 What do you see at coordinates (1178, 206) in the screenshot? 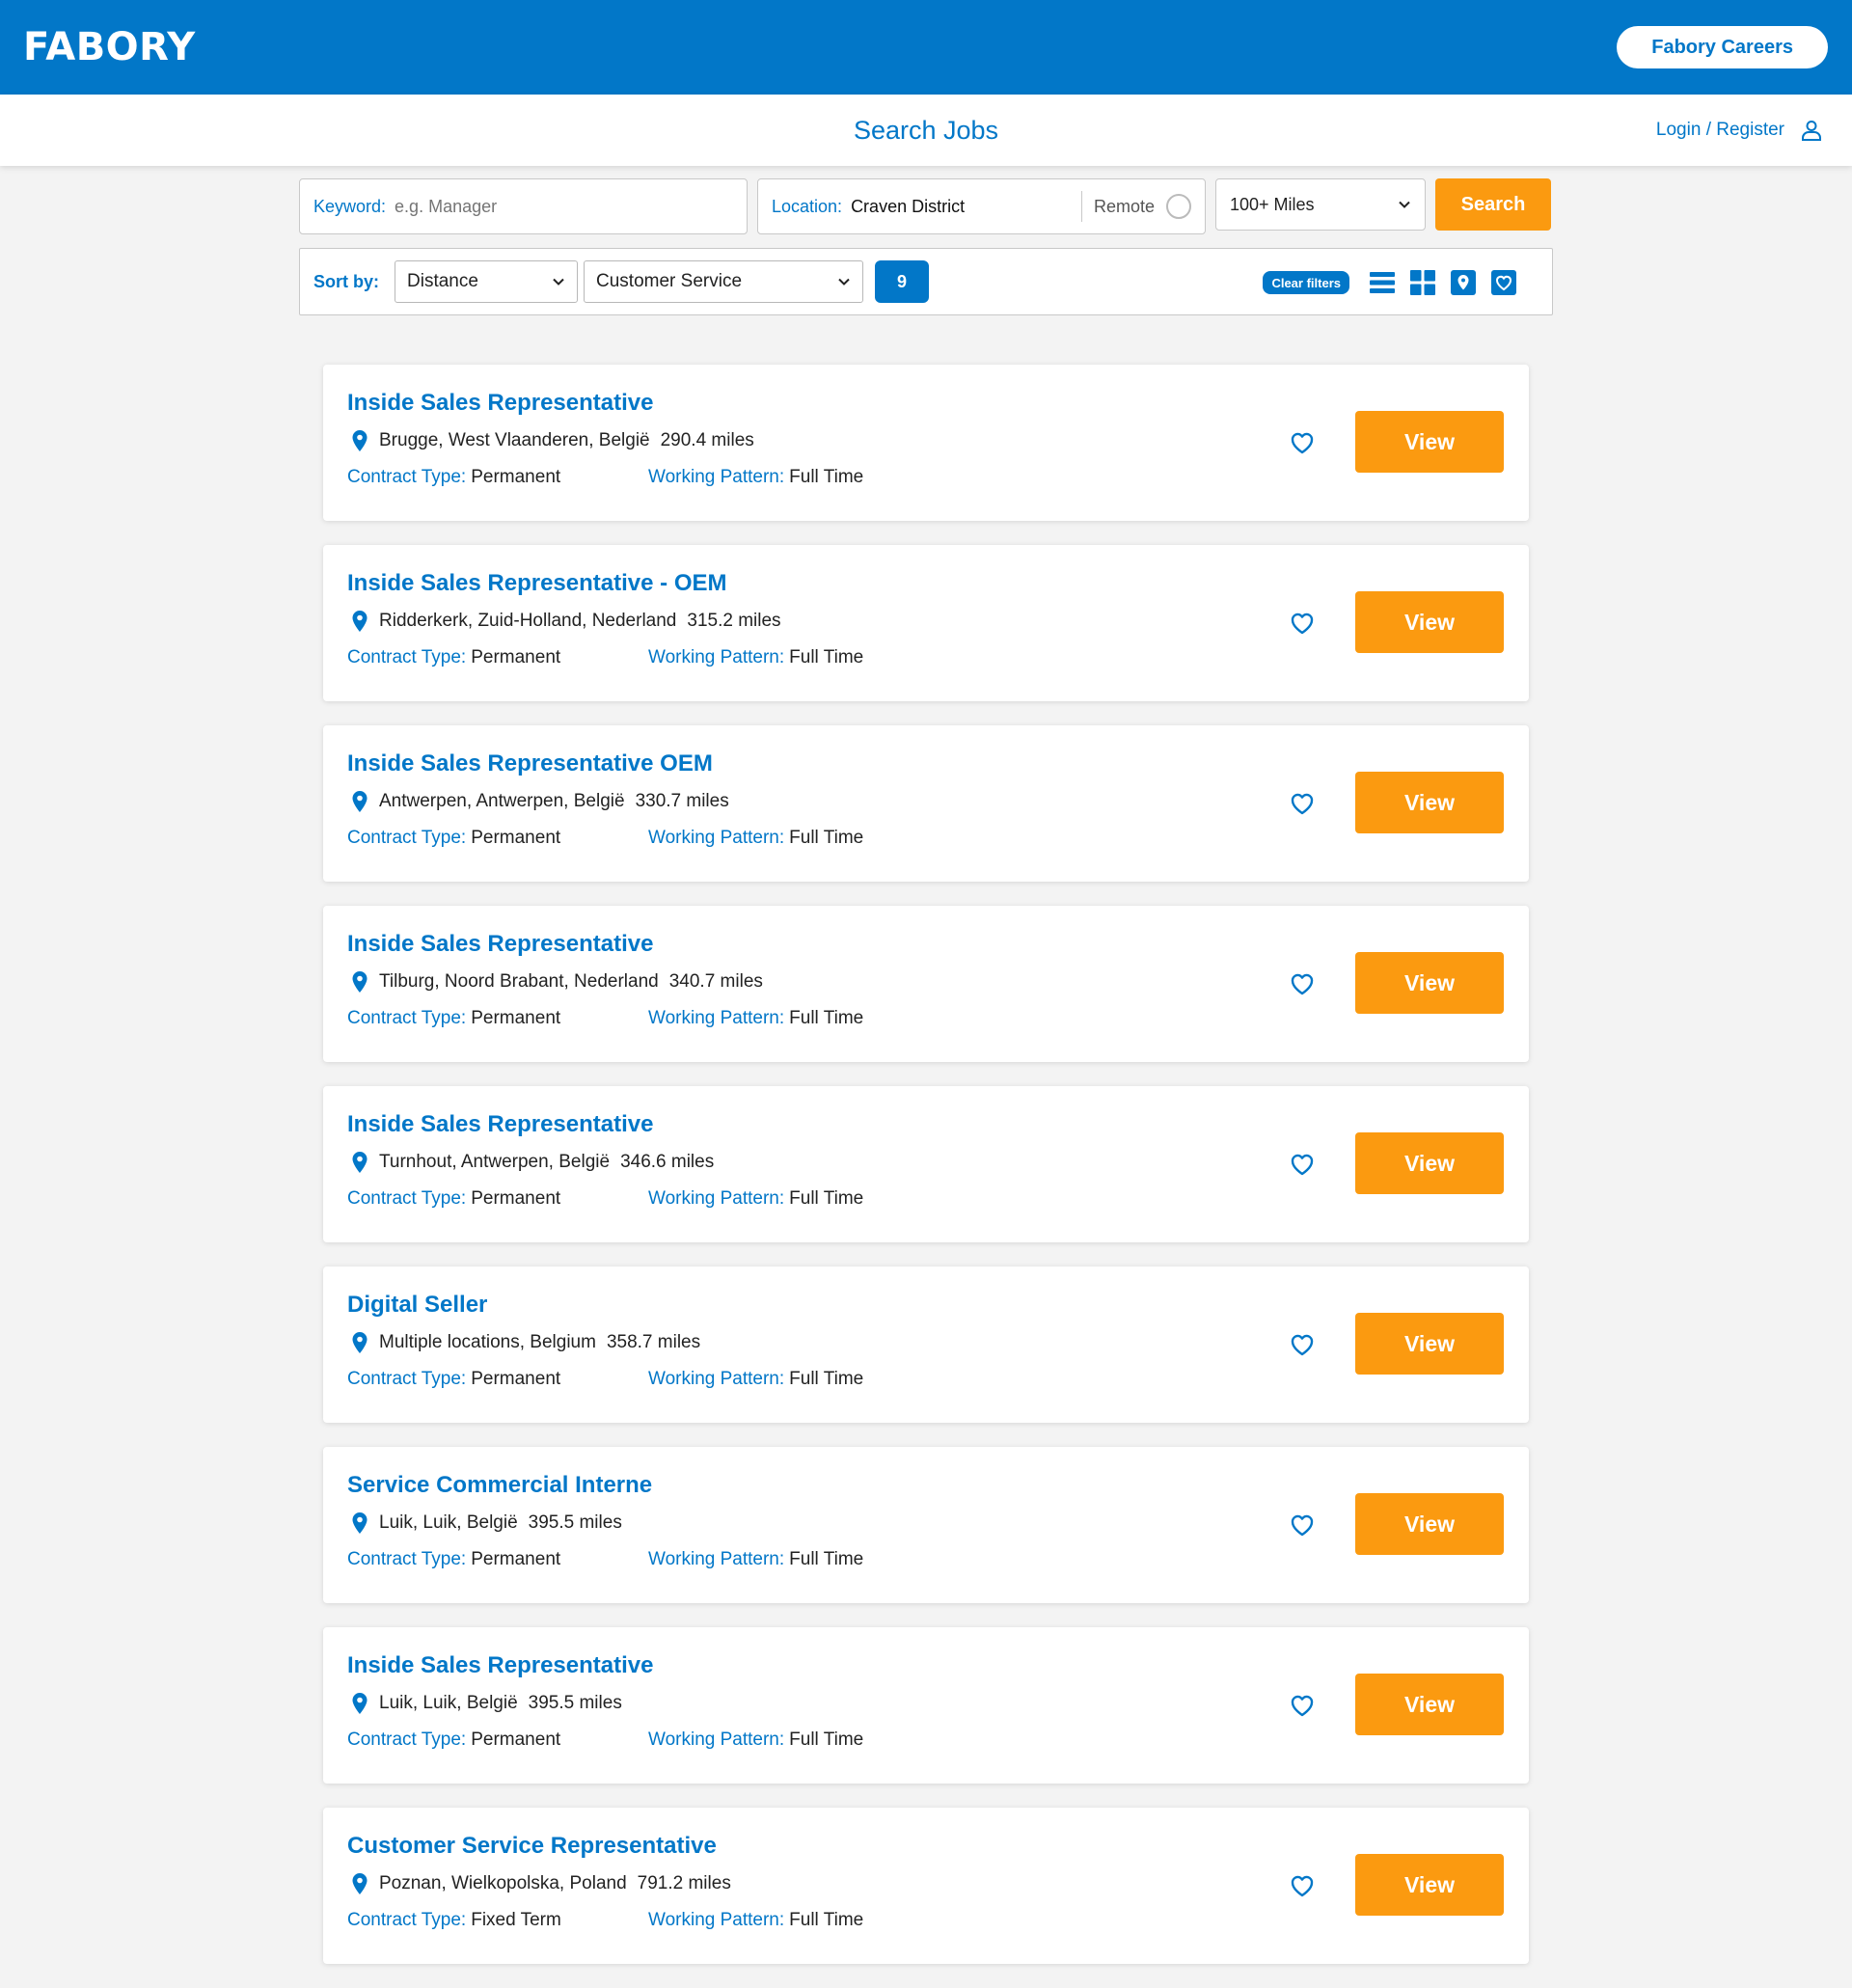
I see `remote-toggle` at bounding box center [1178, 206].